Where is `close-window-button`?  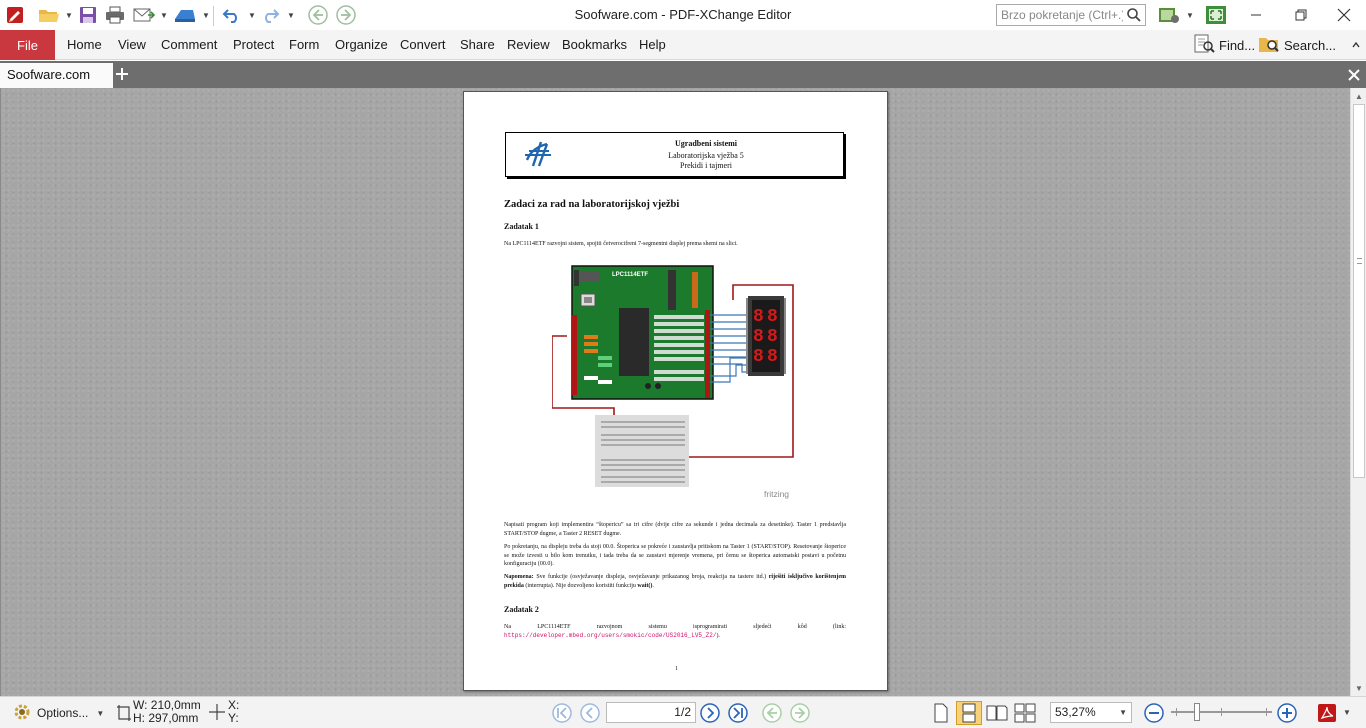
close-window-button is located at coordinates (1343, 15).